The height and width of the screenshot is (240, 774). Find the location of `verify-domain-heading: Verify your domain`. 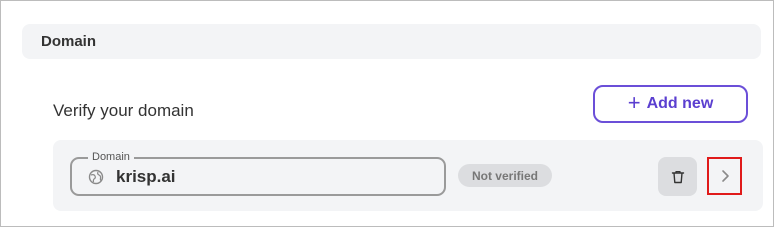

verify-domain-heading: Verify your domain is located at coordinates (123, 110).